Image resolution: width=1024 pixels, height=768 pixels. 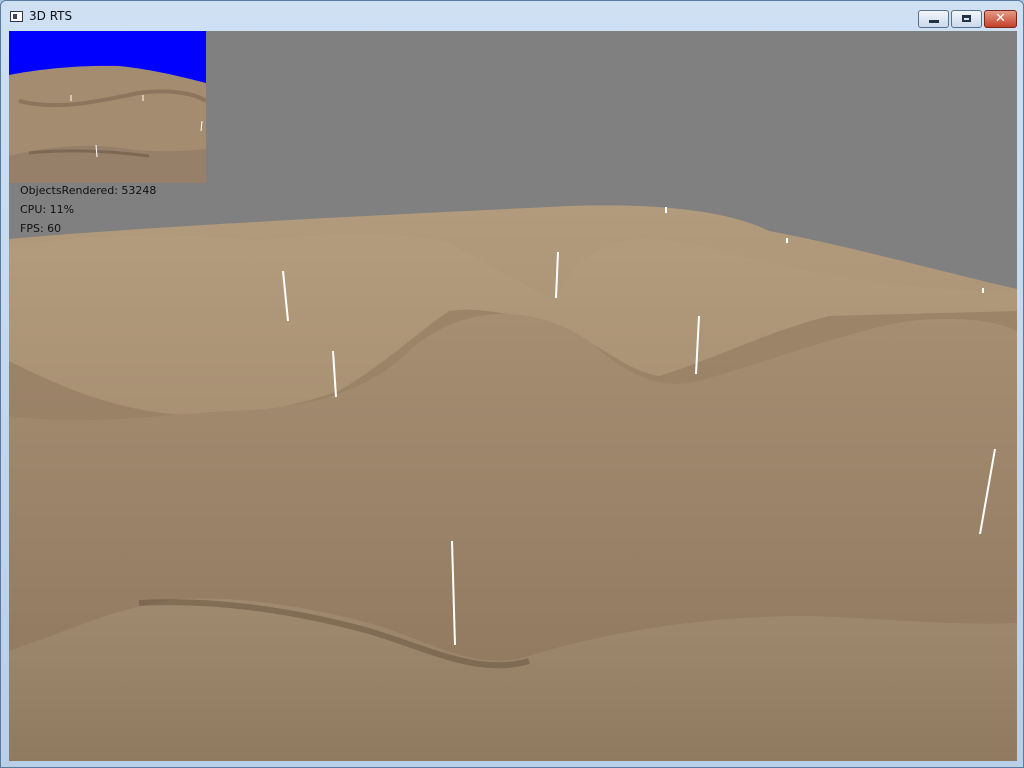 I want to click on objects-rendered-label: ObjectsRendered: 53248, so click(x=88, y=190).